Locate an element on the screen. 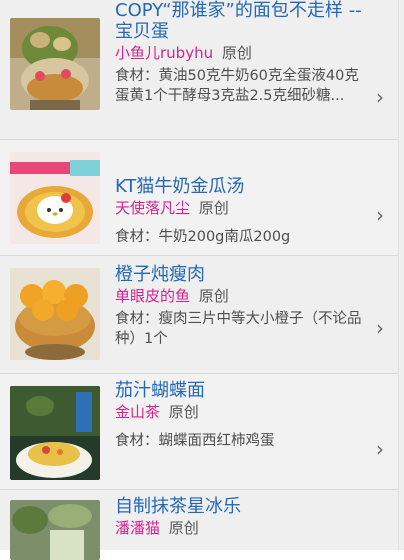 This screenshot has width=404, height=560. author-name: 金山茶 is located at coordinates (137, 412).